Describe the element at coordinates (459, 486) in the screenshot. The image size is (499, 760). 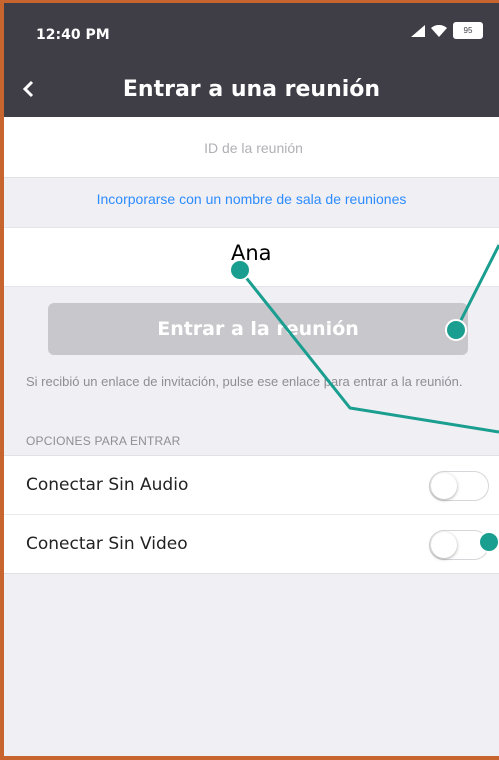
I see `no-audio-toggle` at that location.